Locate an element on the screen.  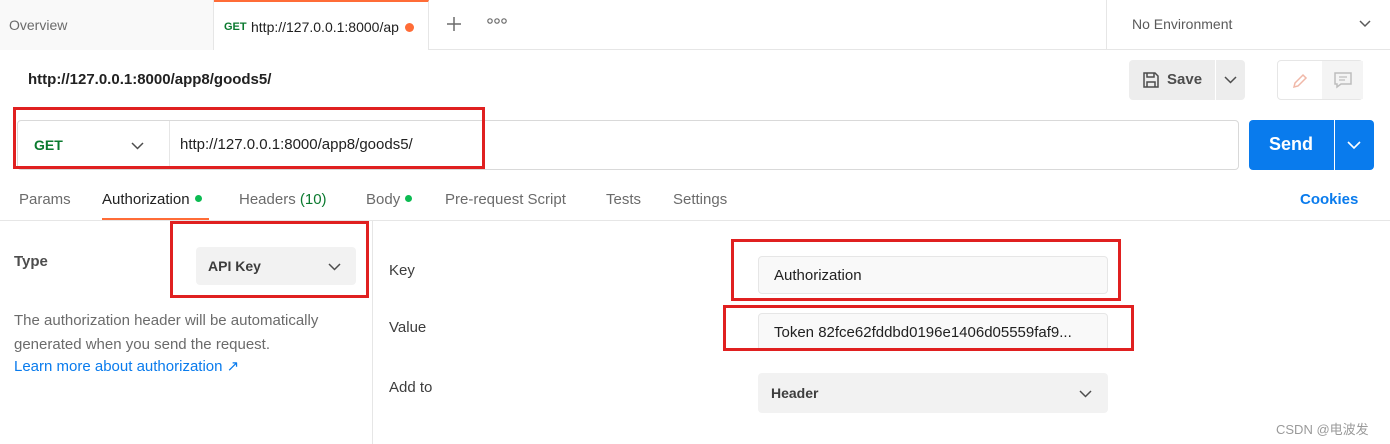
save-options-button is located at coordinates (1230, 80).